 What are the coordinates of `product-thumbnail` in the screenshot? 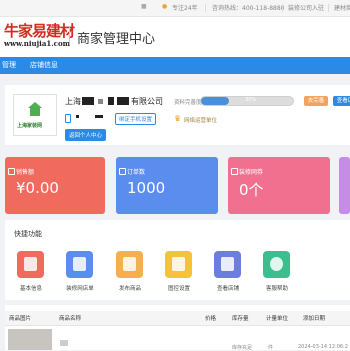 It's located at (30, 339).